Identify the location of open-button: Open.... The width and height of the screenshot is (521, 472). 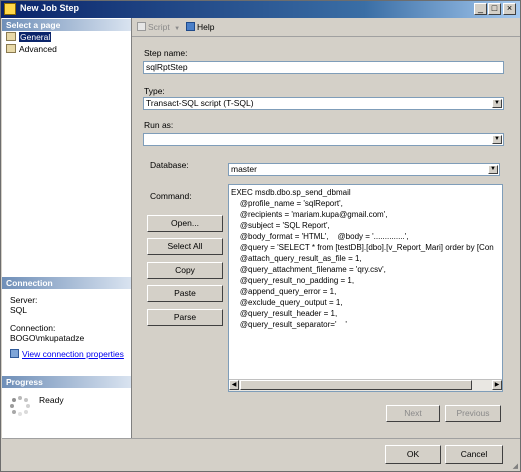
(185, 223).